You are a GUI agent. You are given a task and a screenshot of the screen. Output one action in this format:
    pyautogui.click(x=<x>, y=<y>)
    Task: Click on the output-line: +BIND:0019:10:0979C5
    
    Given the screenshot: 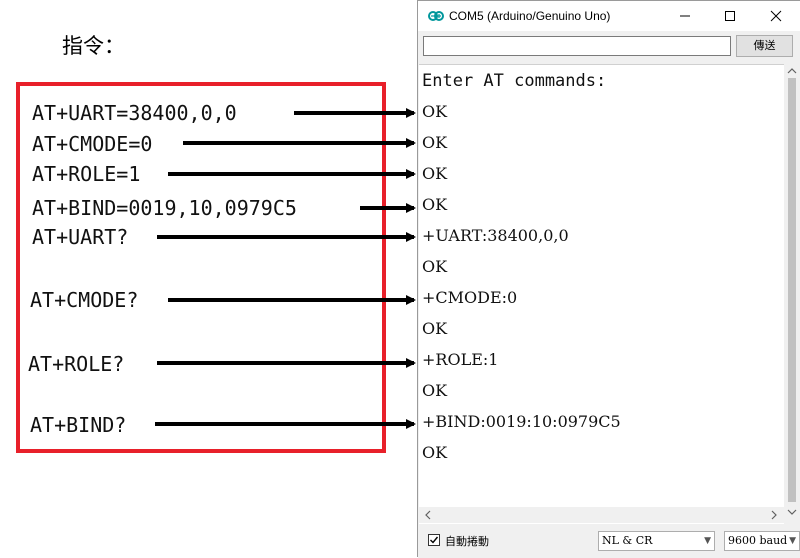 What is the action you would take?
    pyautogui.click(x=521, y=421)
    